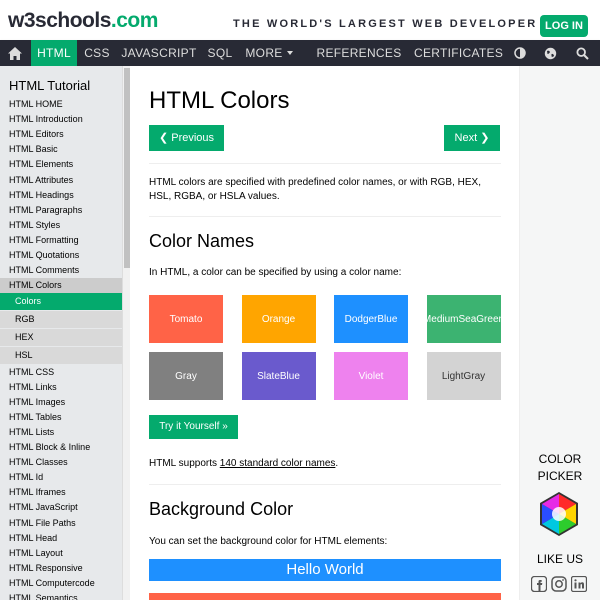 This screenshot has height=600, width=600. What do you see at coordinates (463, 319) in the screenshot?
I see `color-swatch: MediumSeaGreen` at bounding box center [463, 319].